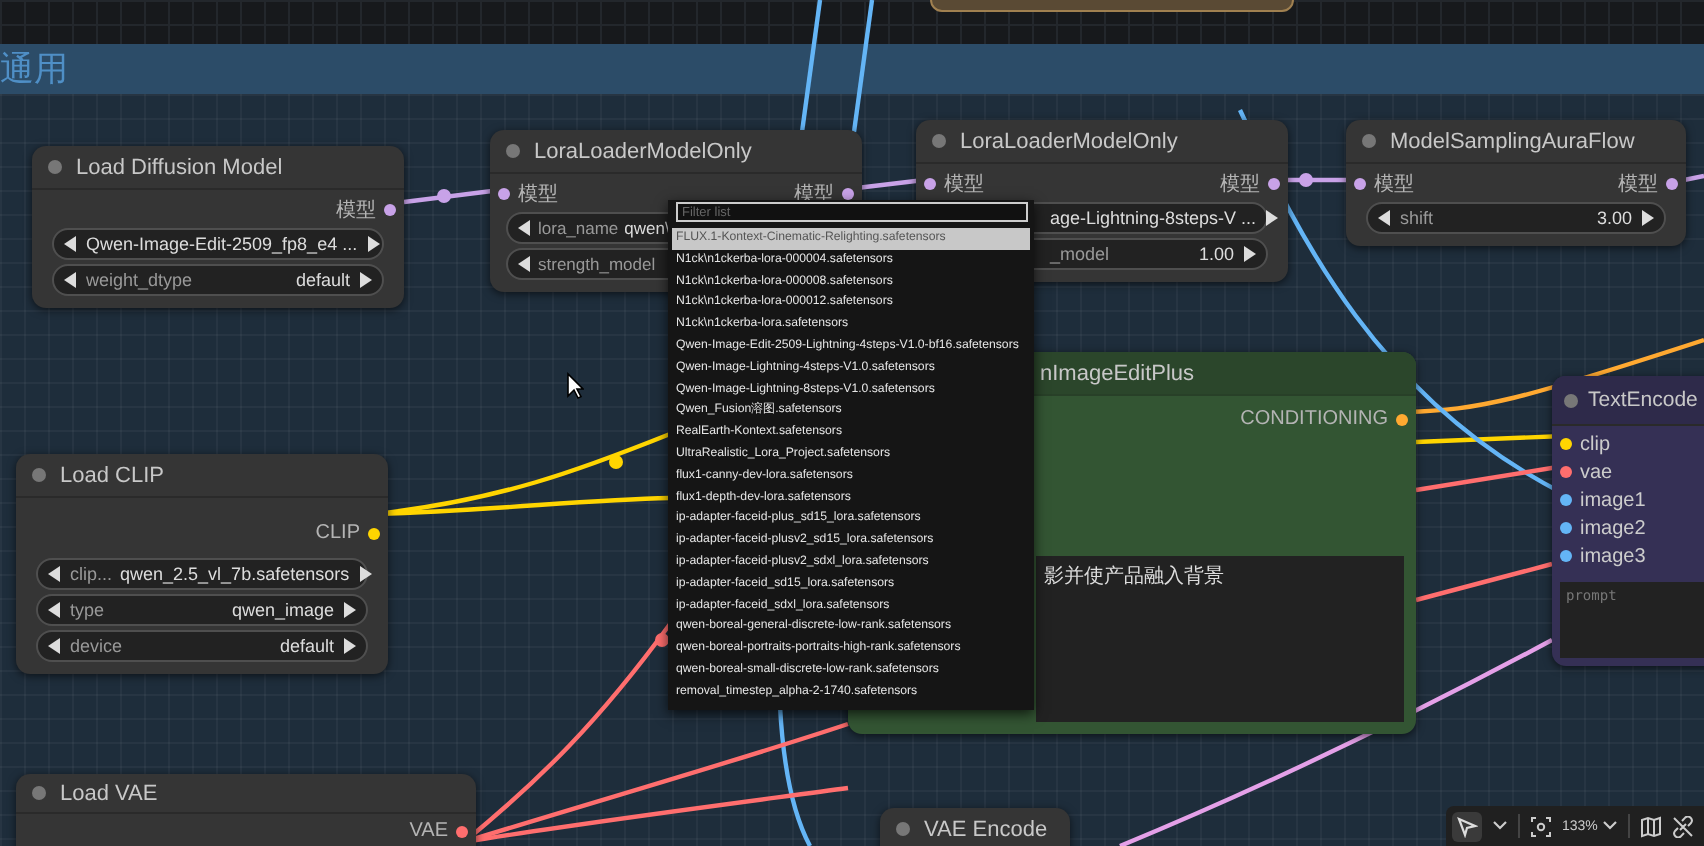 The image size is (1704, 846). Describe the element at coordinates (179, 167) in the screenshot. I see `node-title: Load Diffusion Model` at that location.